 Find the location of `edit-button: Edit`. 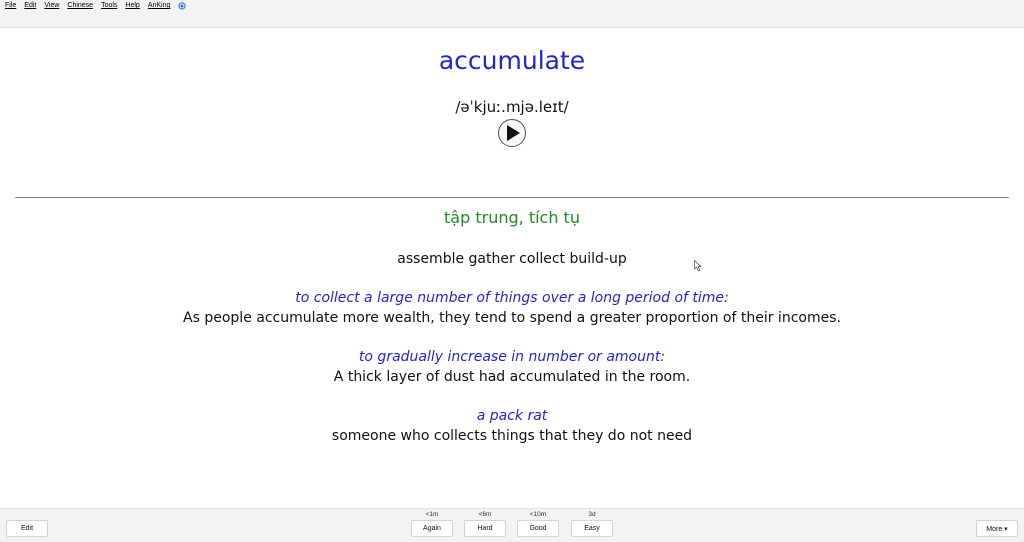

edit-button: Edit is located at coordinates (27, 528).